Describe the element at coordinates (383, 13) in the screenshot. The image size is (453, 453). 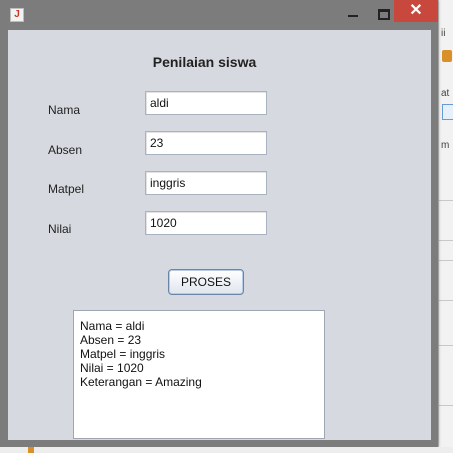
I see `maximize-button` at that location.